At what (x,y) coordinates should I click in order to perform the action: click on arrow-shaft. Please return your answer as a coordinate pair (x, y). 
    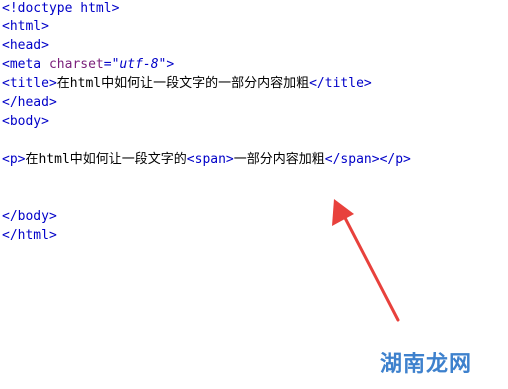
    Looking at the image, I should click on (370, 267).